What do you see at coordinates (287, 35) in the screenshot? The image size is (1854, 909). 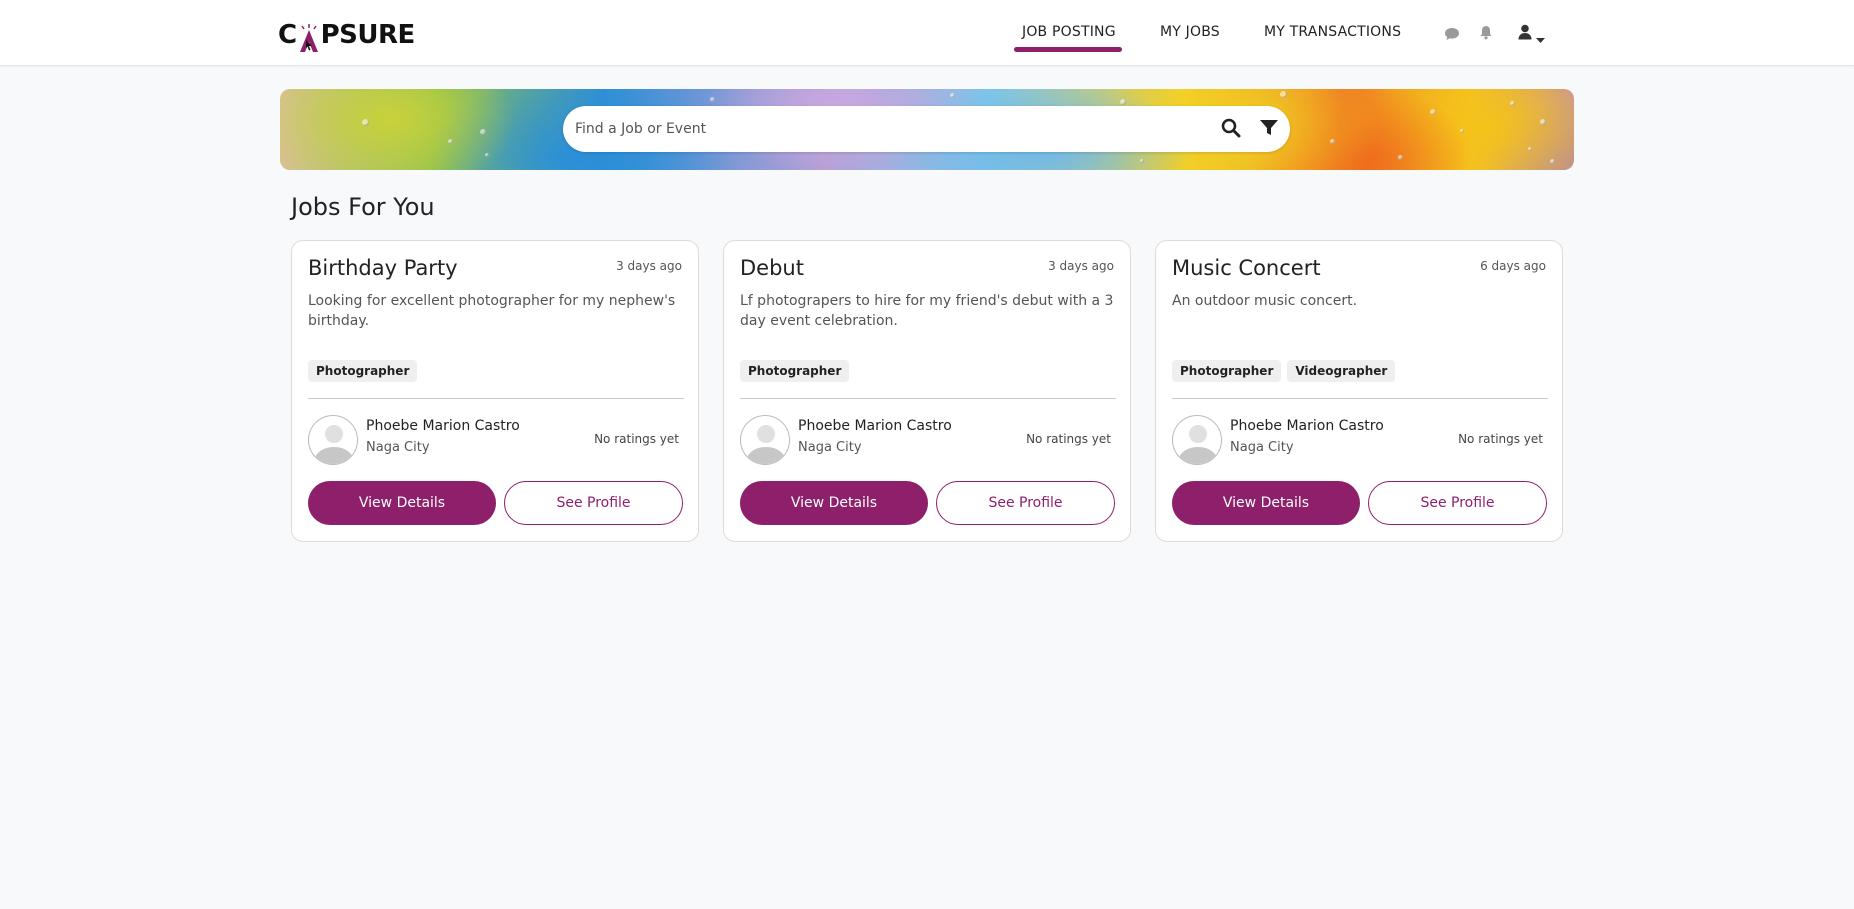 I see `logo-text-prefix: C` at bounding box center [287, 35].